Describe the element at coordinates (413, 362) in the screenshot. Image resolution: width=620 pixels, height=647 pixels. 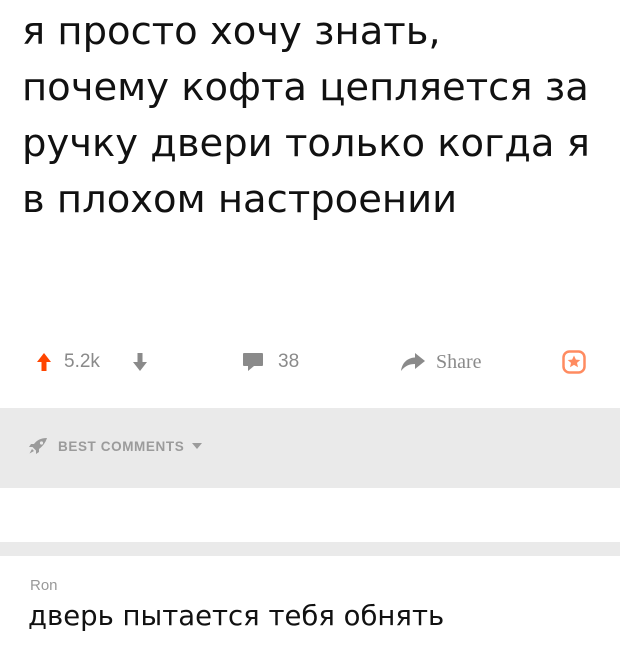
I see `share-arrow-icon` at that location.